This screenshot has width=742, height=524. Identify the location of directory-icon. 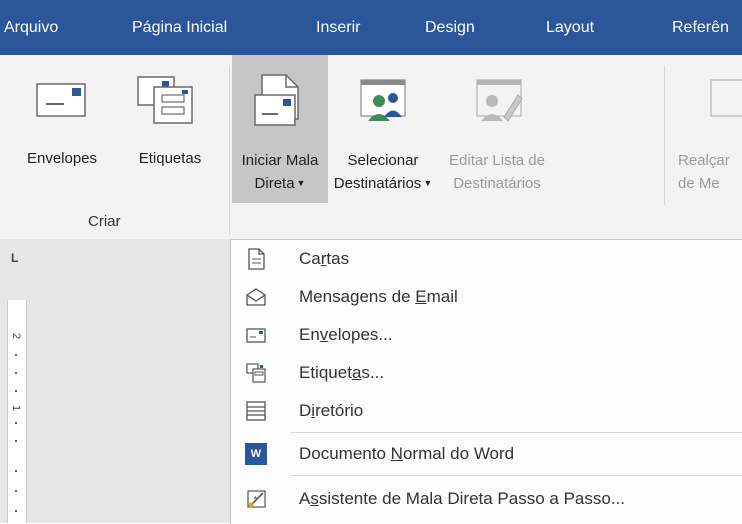
(256, 411).